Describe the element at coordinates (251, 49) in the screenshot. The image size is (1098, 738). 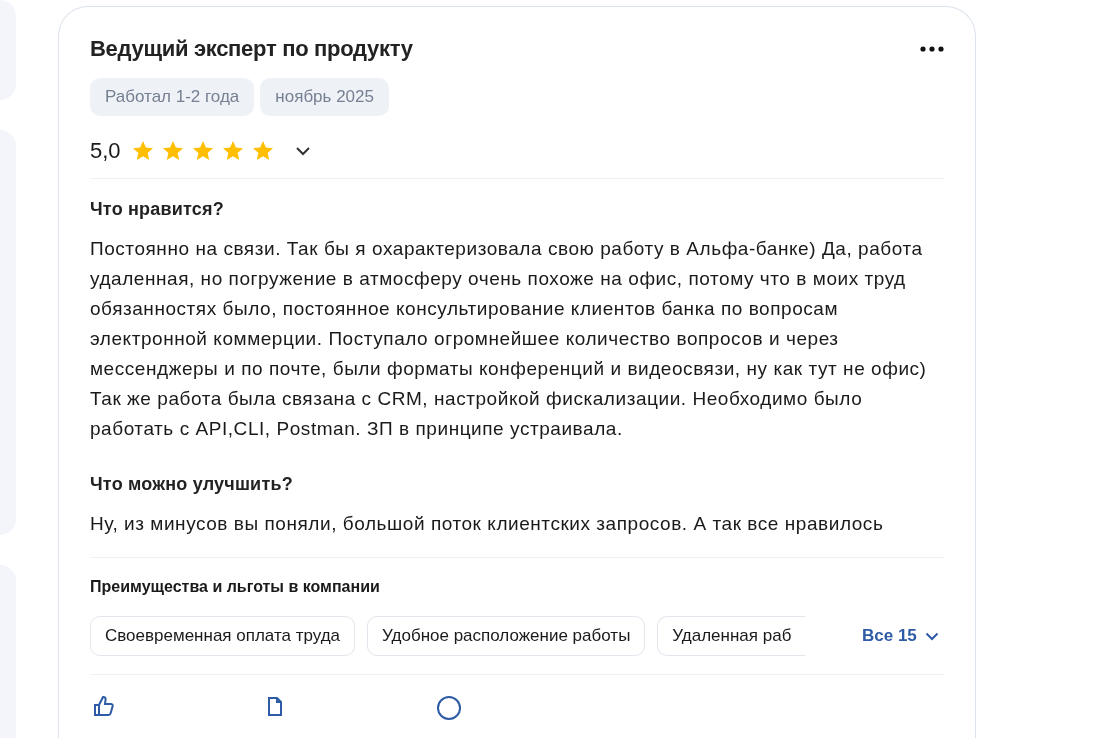
I see `review-title: Ведущий эксперт по продукту` at that location.